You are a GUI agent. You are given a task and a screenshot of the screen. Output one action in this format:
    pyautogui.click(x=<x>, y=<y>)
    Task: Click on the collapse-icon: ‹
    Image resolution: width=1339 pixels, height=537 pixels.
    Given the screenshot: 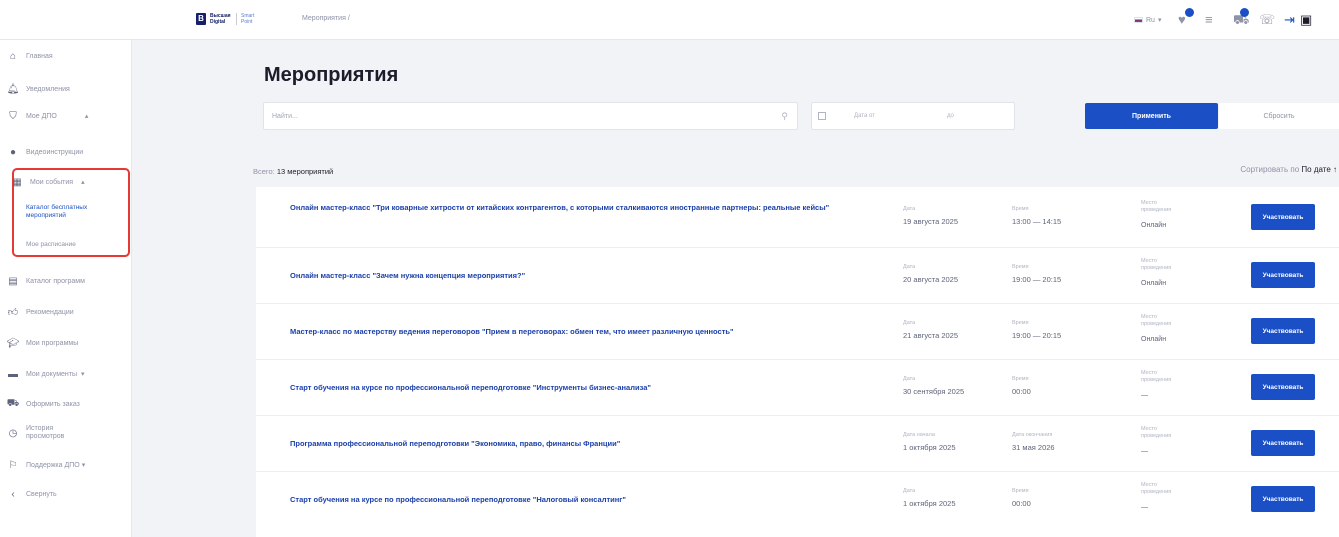 What is the action you would take?
    pyautogui.click(x=13, y=494)
    